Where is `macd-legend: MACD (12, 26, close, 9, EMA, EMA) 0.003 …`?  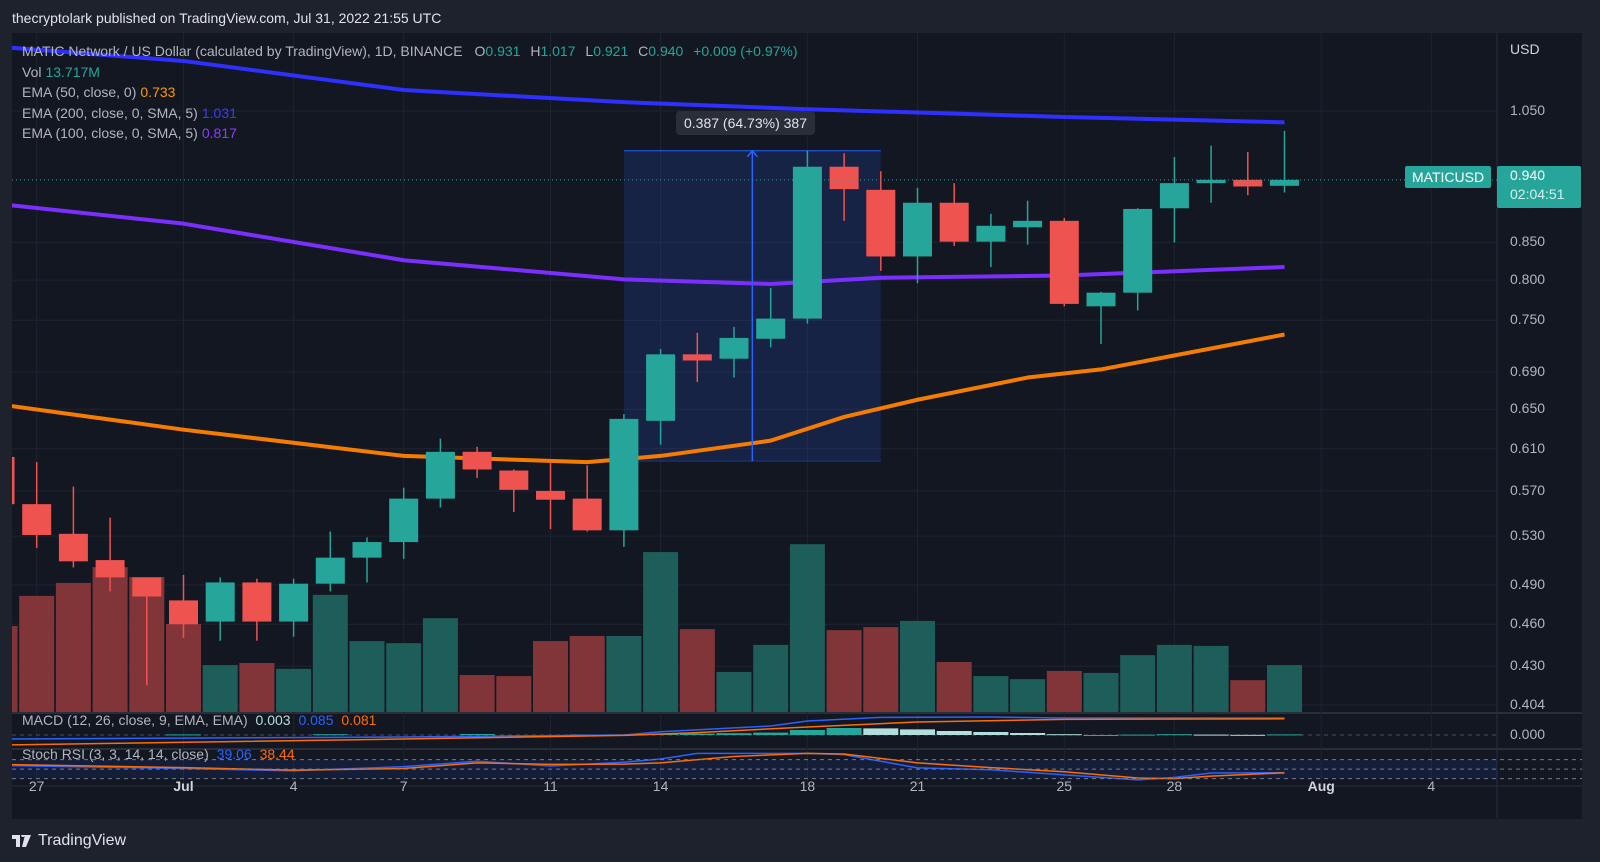 macd-legend: MACD (12, 26, close, 9, EMA, EMA) 0.003 … is located at coordinates (199, 720).